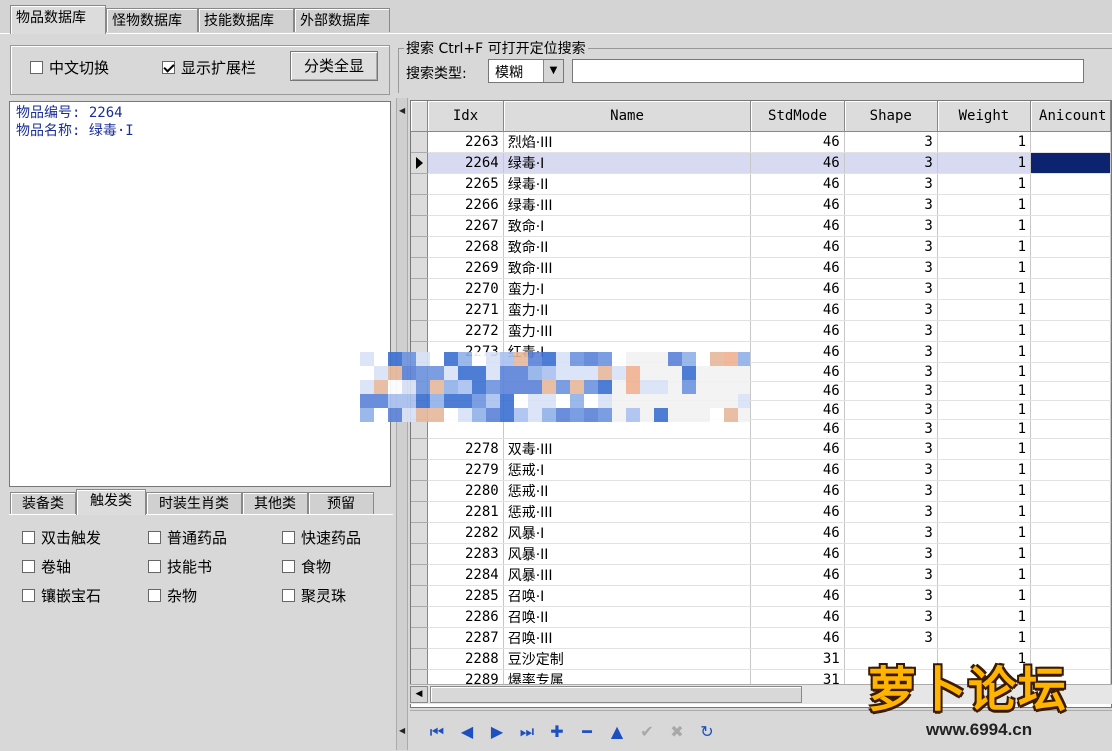 The image size is (1112, 751). Describe the element at coordinates (797, 116) in the screenshot. I see `column-header-stdmode: StdMode` at that location.